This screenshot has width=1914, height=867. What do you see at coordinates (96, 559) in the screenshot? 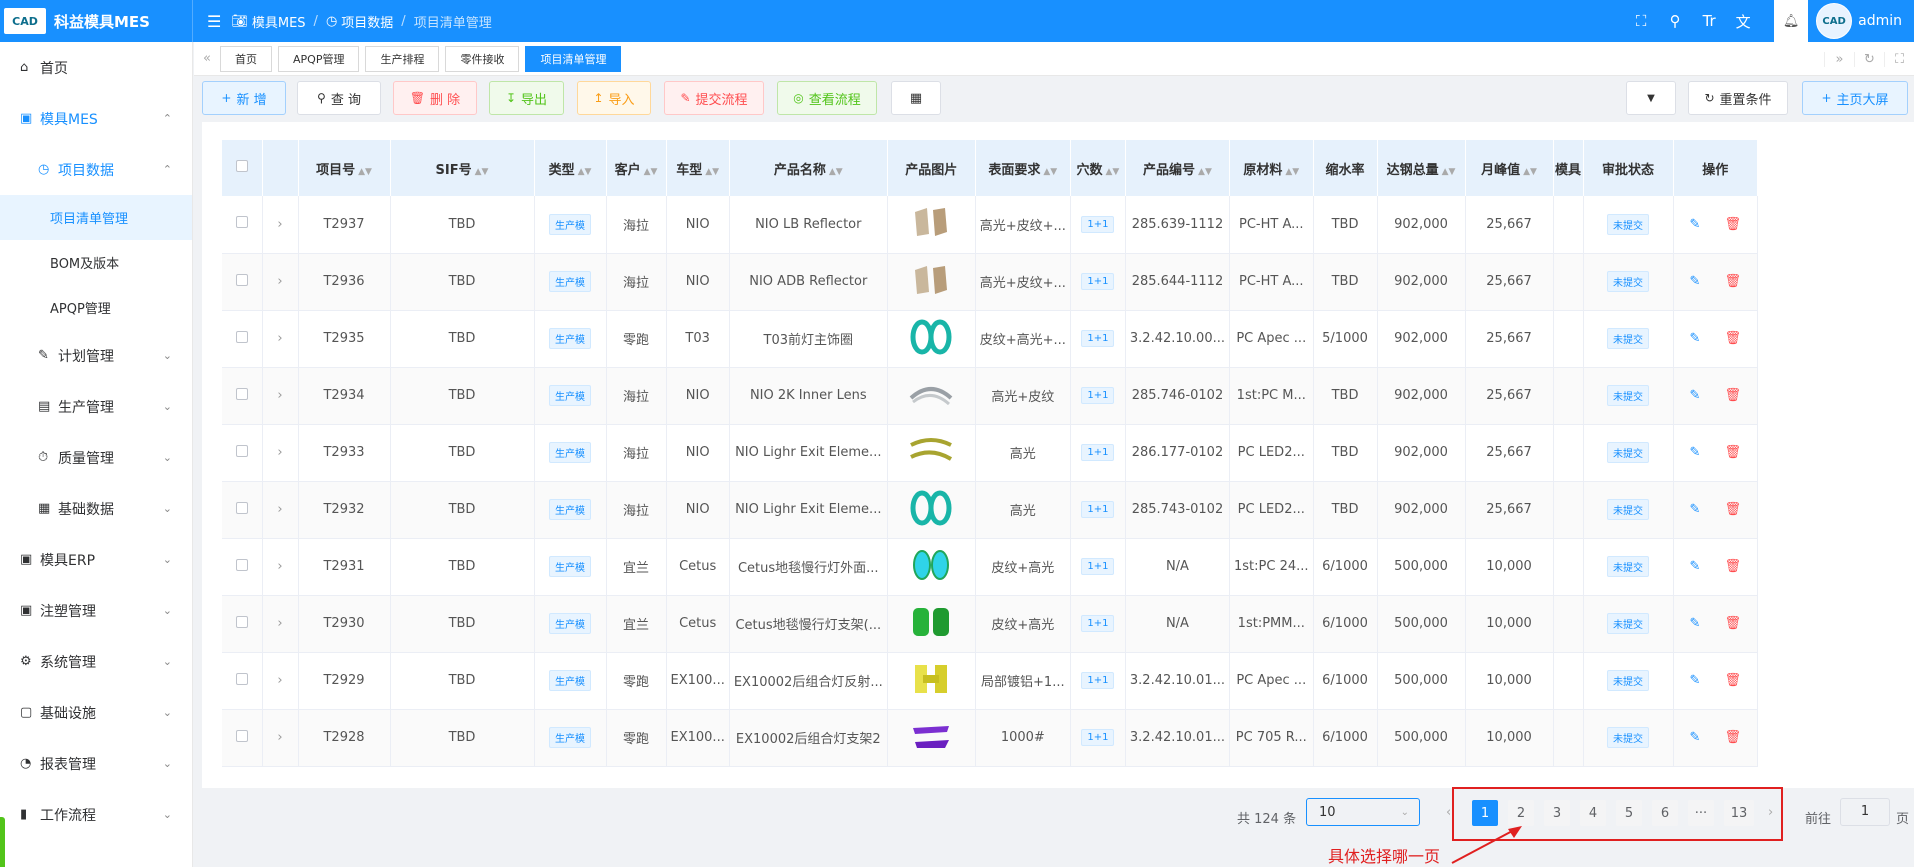
I see `sidebar-item-erp: ▣ 模具ERP ⌄` at bounding box center [96, 559].